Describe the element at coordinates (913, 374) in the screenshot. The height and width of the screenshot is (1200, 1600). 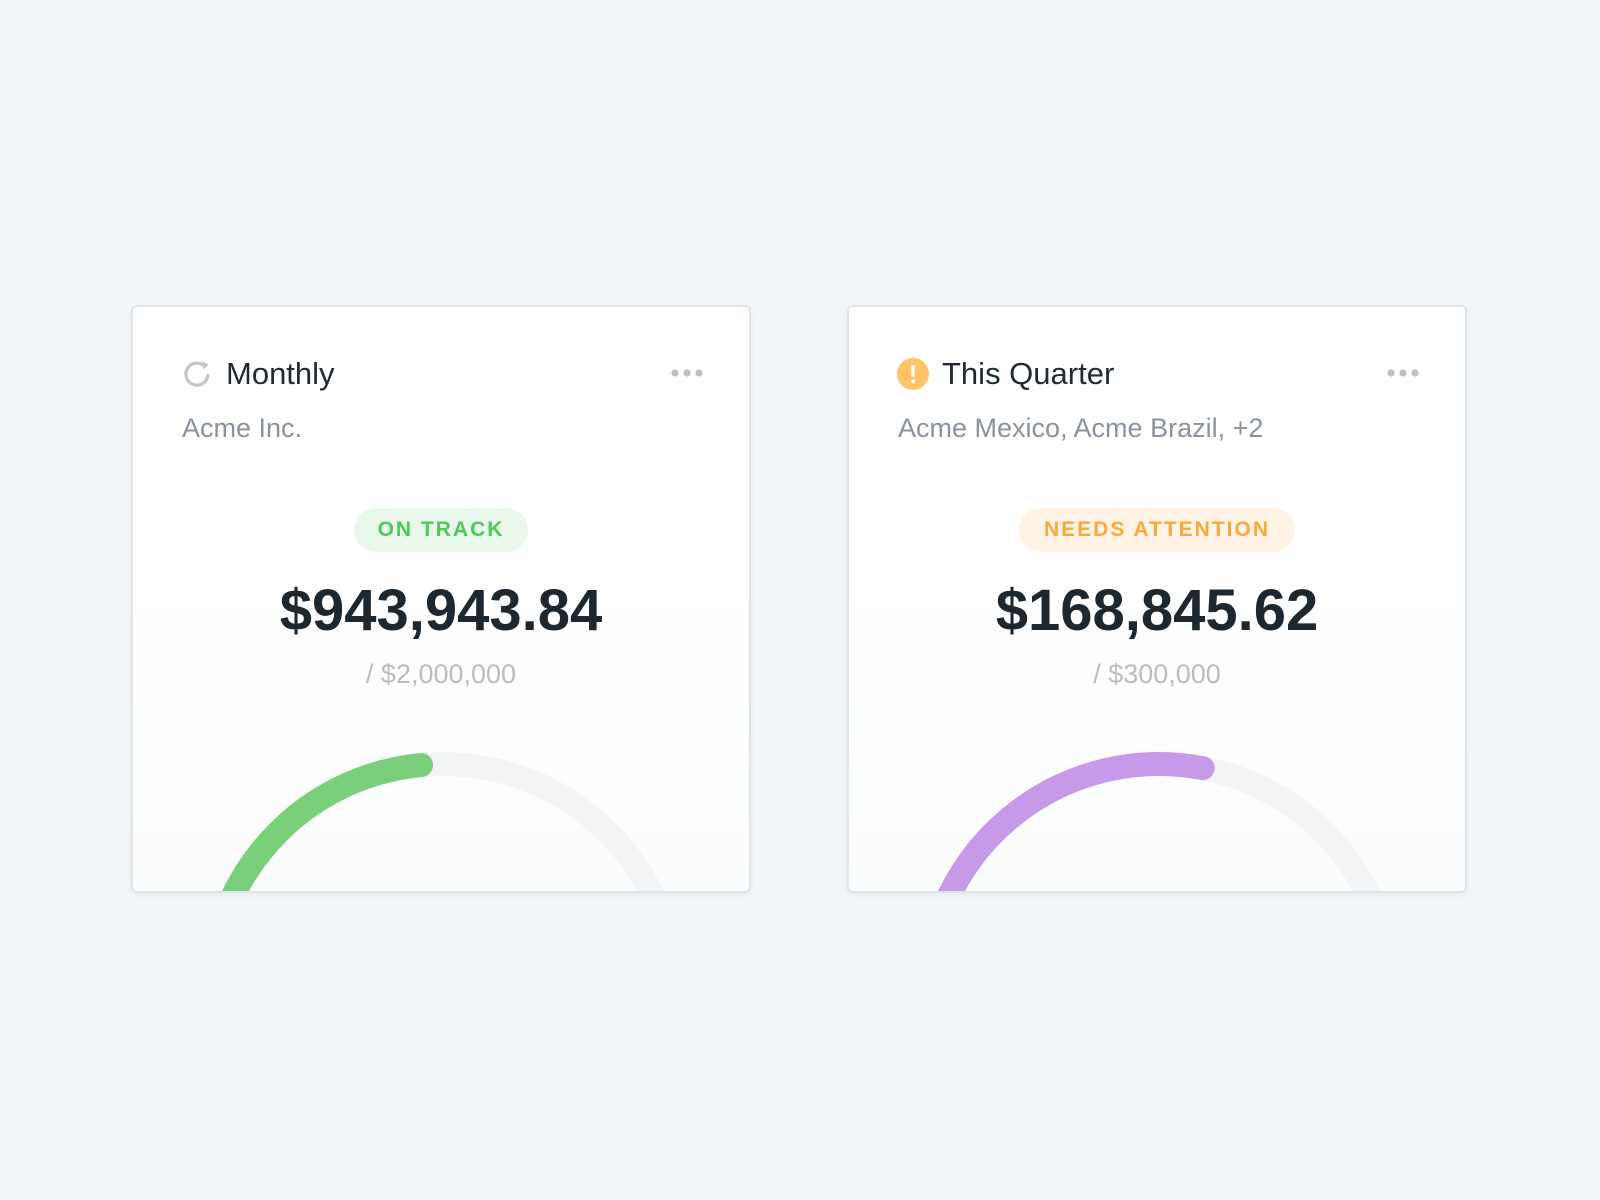
I see `alert-circle-icon` at that location.